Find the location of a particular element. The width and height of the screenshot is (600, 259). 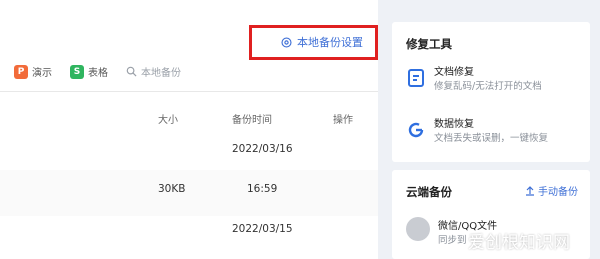

spreadsheet-icon: S is located at coordinates (77, 71).